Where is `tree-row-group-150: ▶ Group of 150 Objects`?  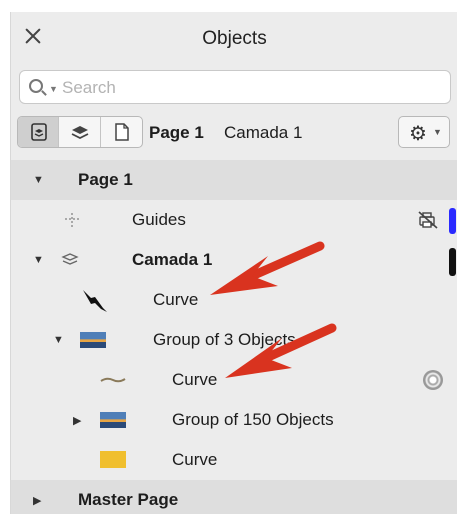 tree-row-group-150: ▶ Group of 150 Objects is located at coordinates (234, 420).